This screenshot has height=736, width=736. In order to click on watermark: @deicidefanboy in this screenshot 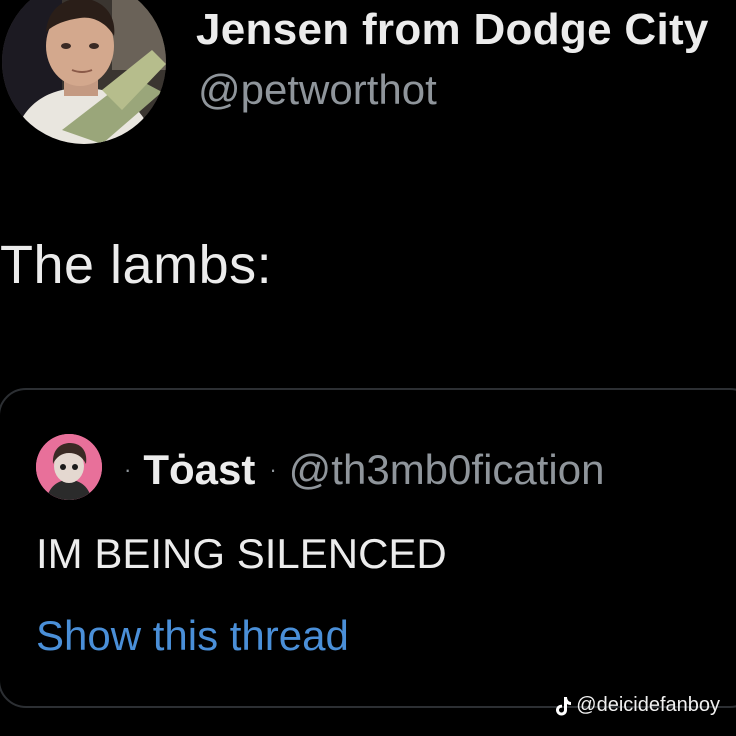, I will do `click(637, 705)`.